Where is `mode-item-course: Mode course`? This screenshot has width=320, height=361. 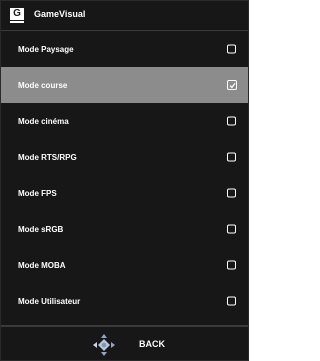
mode-item-course: Mode course is located at coordinates (124, 85).